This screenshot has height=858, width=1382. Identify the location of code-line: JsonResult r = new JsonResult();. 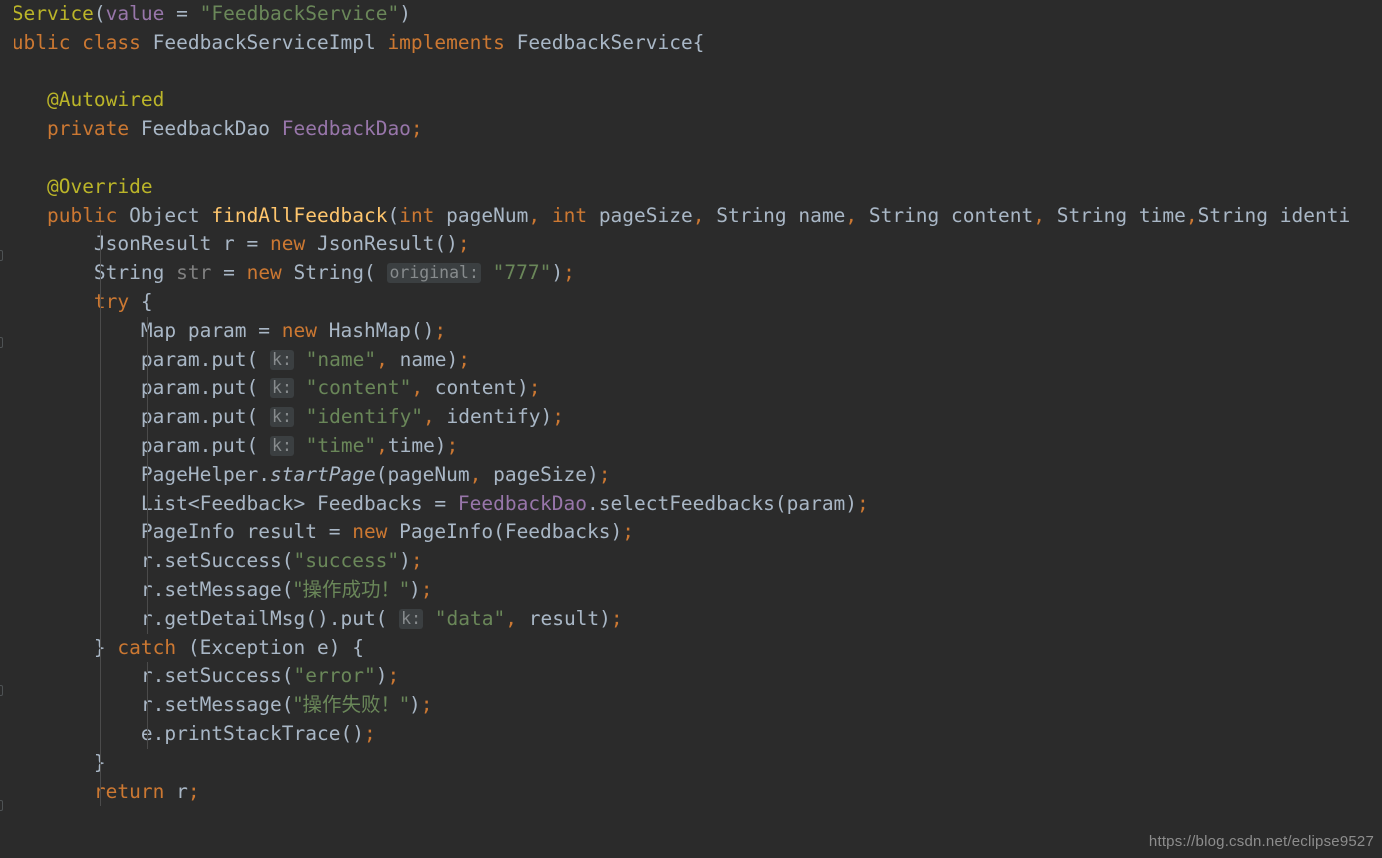
(691, 245).